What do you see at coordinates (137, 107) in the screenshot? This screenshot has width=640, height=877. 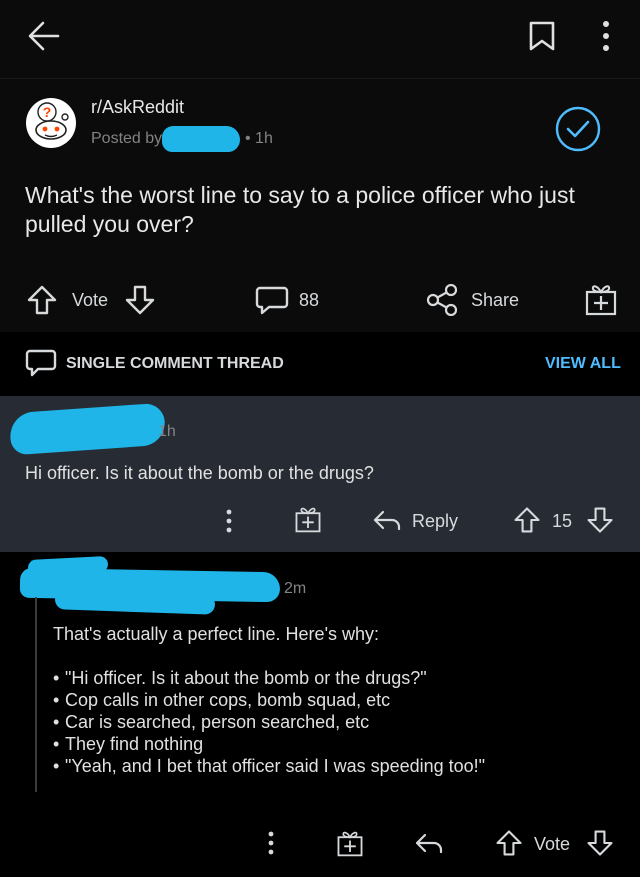 I see `subreddit-name: r/AskReddit` at bounding box center [137, 107].